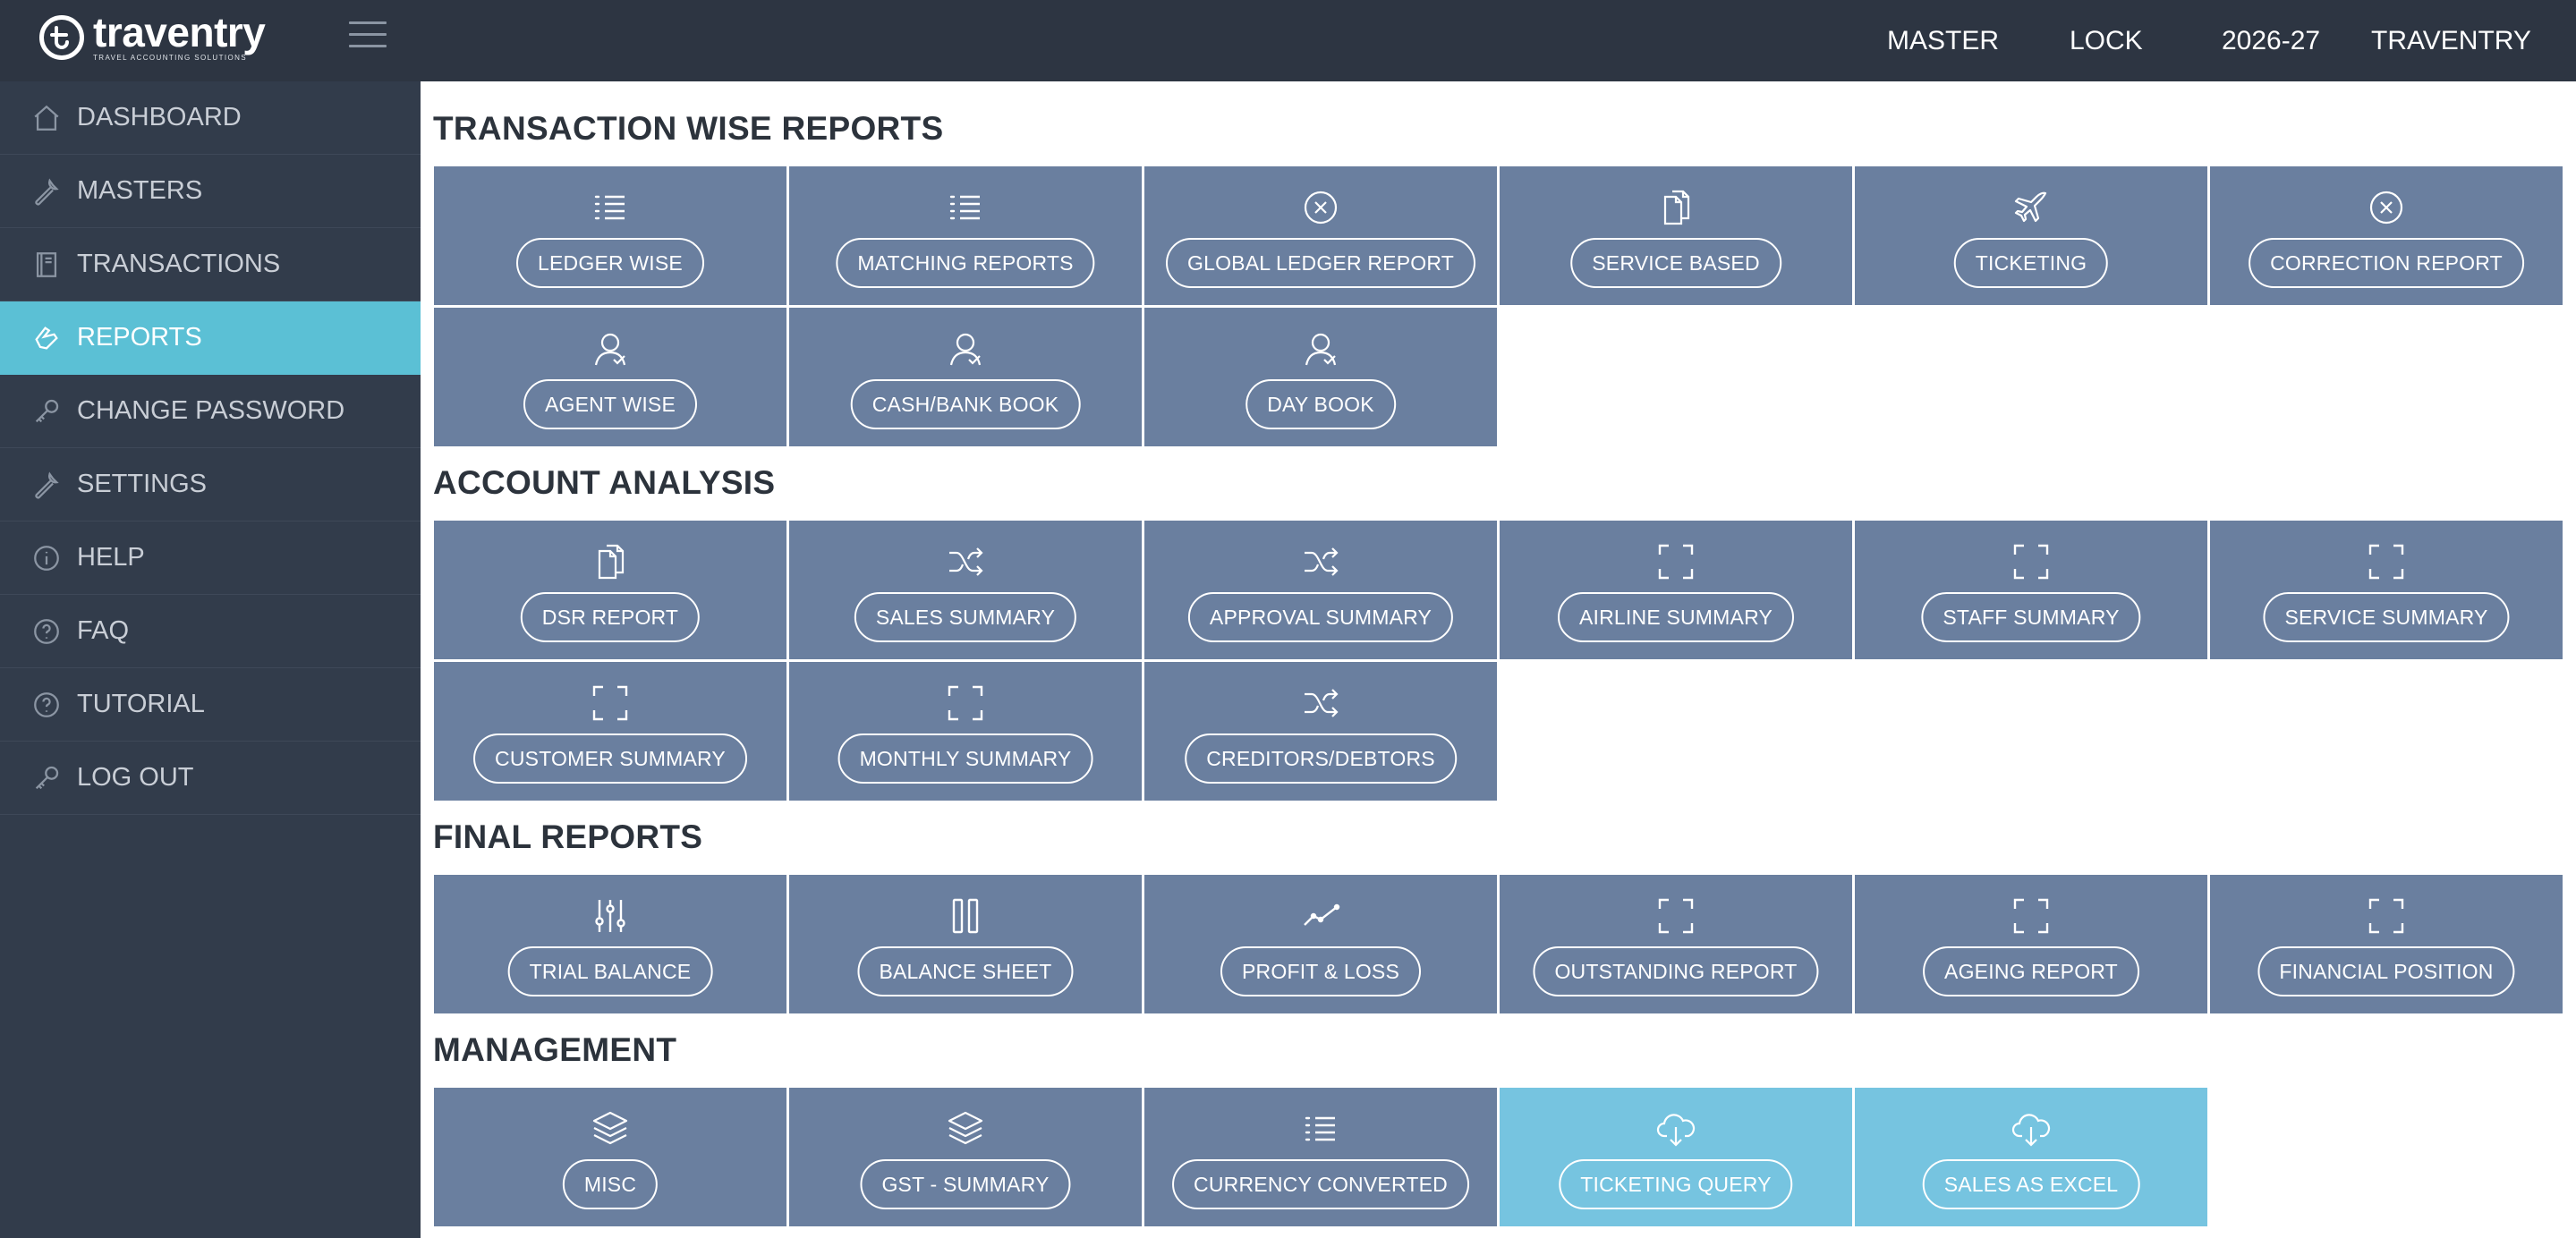  I want to click on documents-icon, so click(610, 561).